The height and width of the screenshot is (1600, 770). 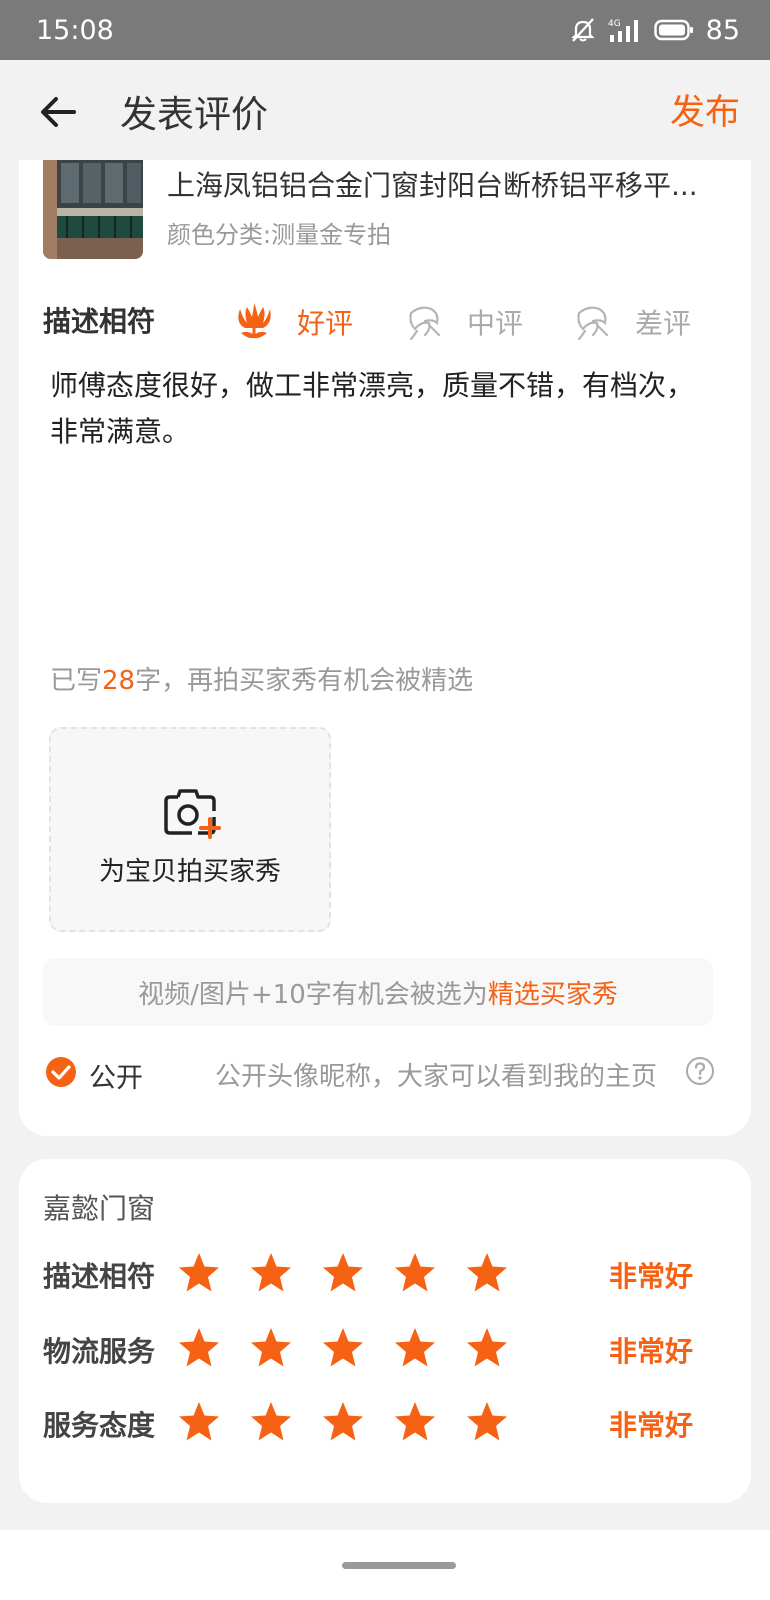 What do you see at coordinates (75, 30) in the screenshot?
I see `status-time: 15:08` at bounding box center [75, 30].